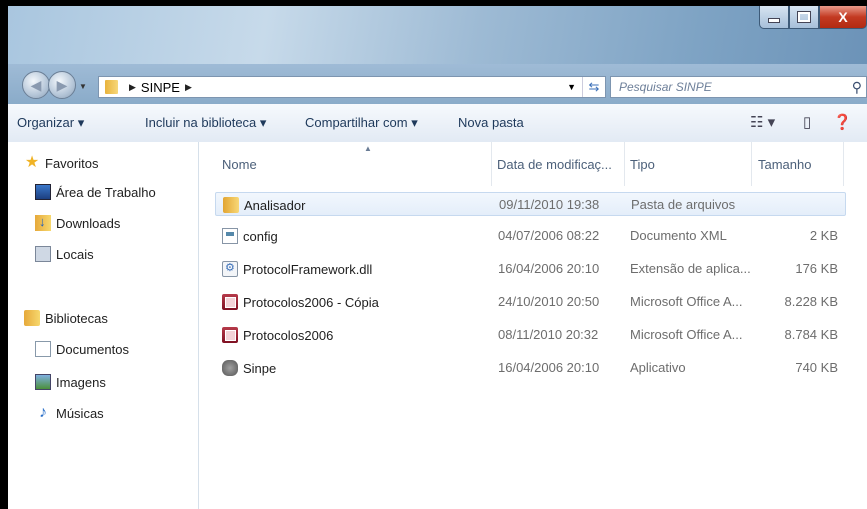  I want to click on sort-ascending-icon: ▲, so click(368, 148).